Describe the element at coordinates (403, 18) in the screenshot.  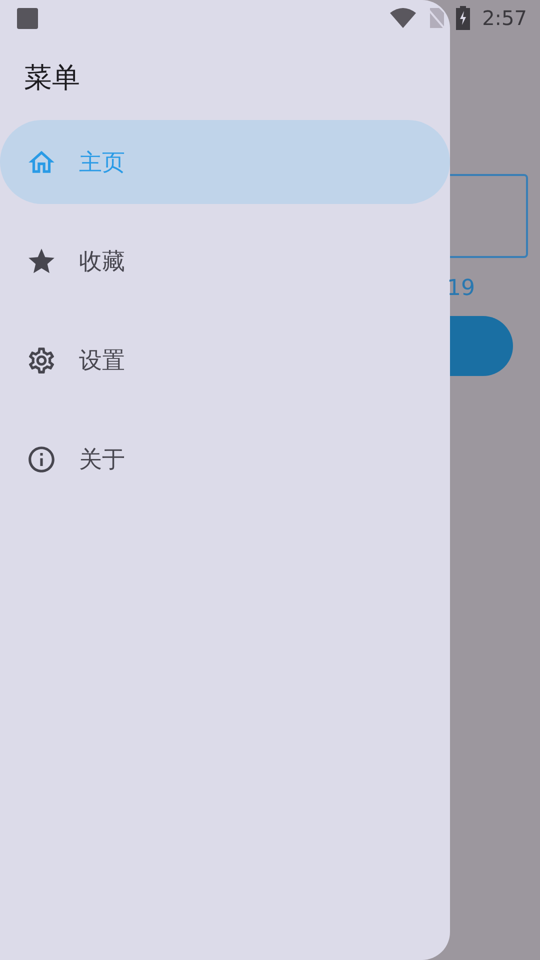
I see `wifi-icon` at that location.